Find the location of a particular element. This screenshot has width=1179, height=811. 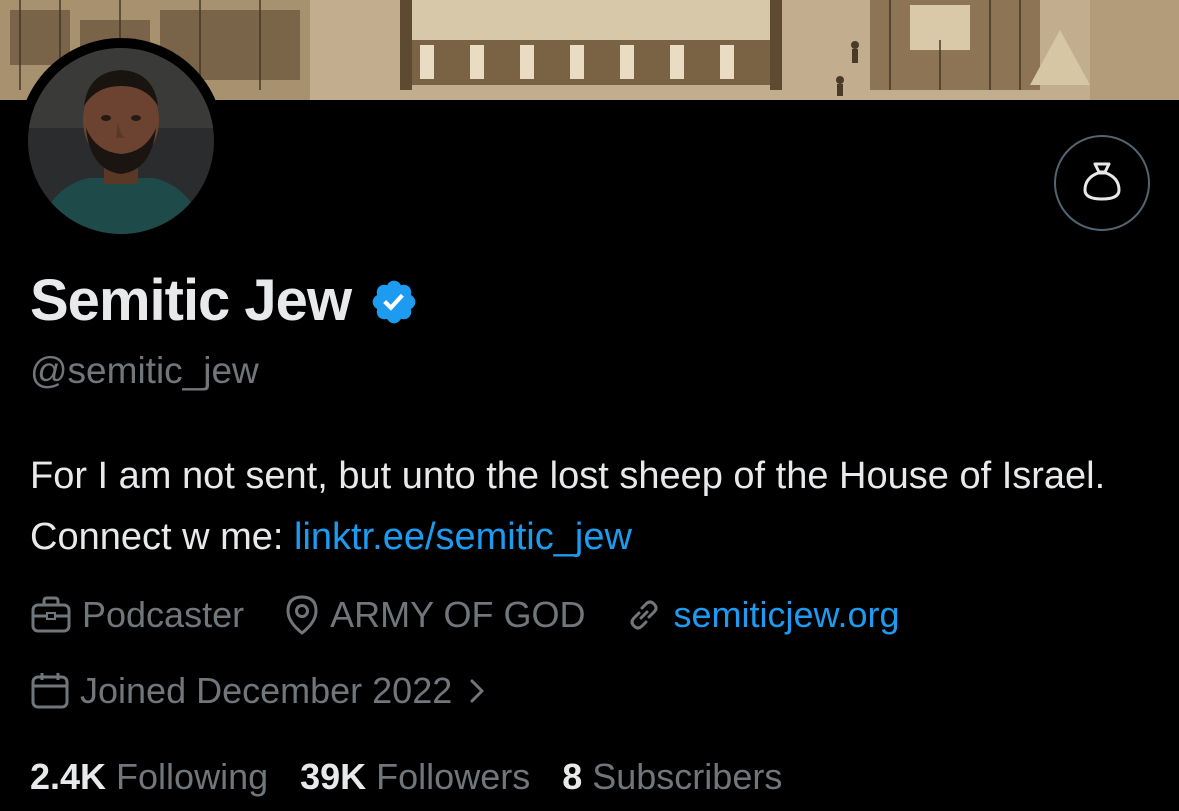

joined-row: Joined December 2022 is located at coordinates (258, 691).